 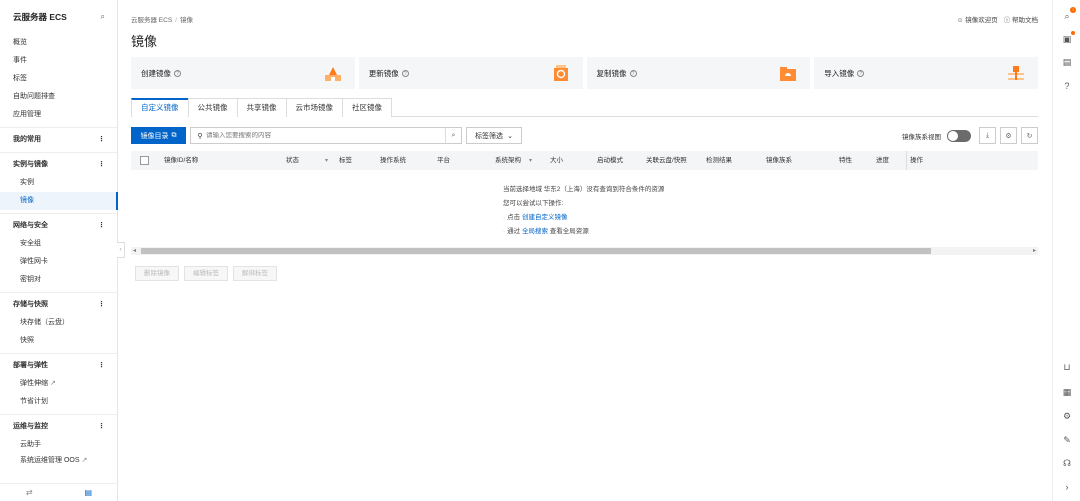 What do you see at coordinates (157, 273) in the screenshot?
I see `delete-image-button: 删除镜像` at bounding box center [157, 273].